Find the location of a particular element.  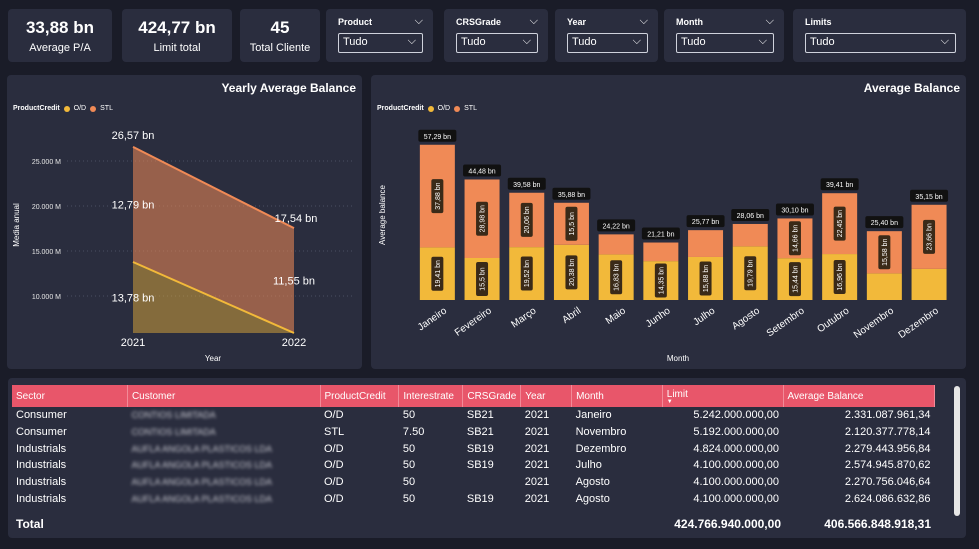

kpi-value: 424,77 bn is located at coordinates (177, 27).